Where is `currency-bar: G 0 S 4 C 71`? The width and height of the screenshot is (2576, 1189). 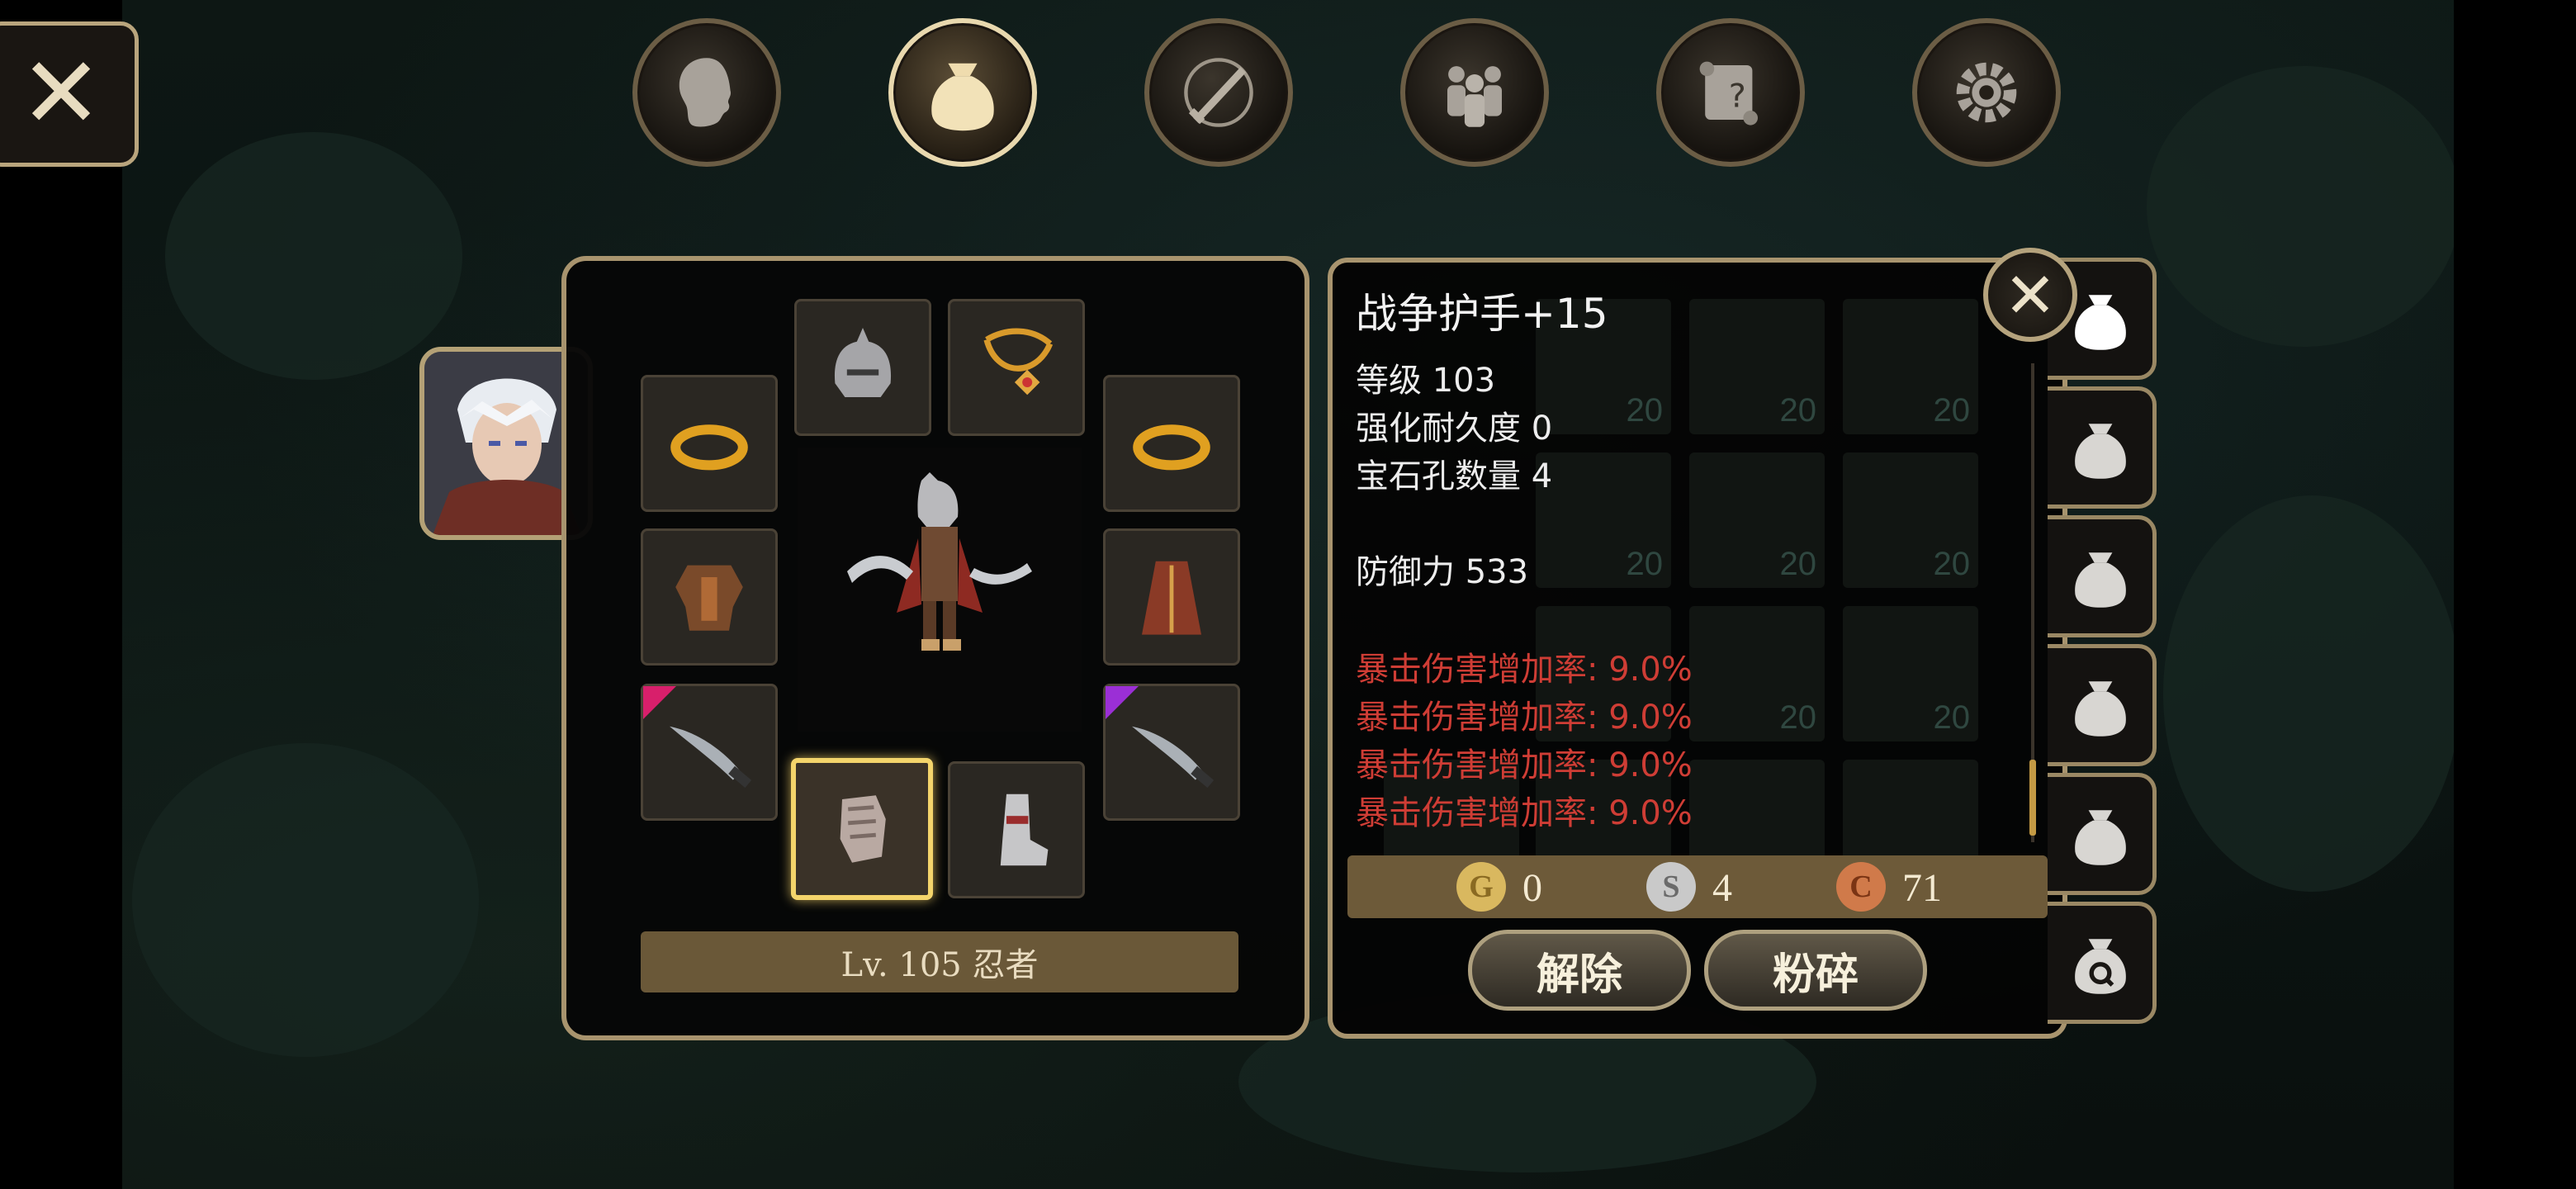 currency-bar: G 0 S 4 C 71 is located at coordinates (1697, 886).